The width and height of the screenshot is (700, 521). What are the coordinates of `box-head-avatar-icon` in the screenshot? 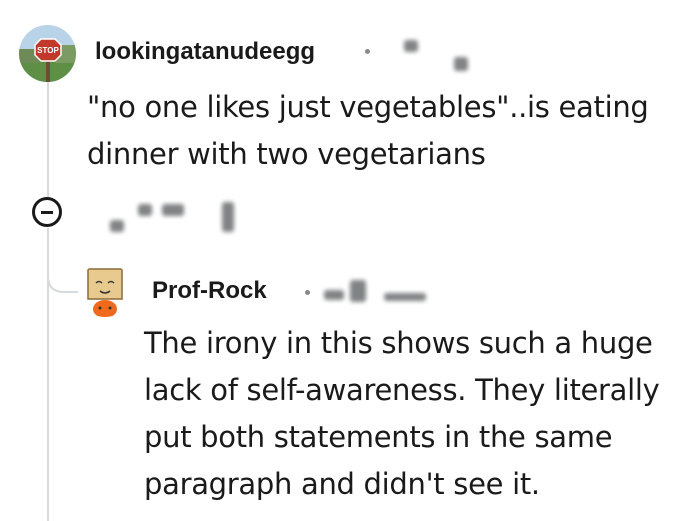 It's located at (105, 290).